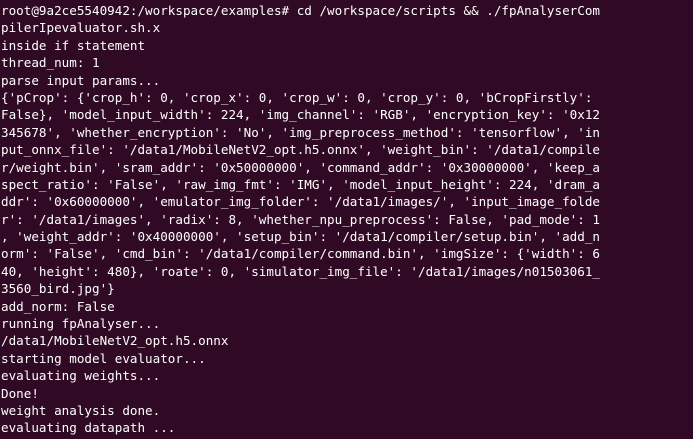 This screenshot has height=439, width=693. What do you see at coordinates (50, 63) in the screenshot?
I see `terminal-line: thread_num: 1` at bounding box center [50, 63].